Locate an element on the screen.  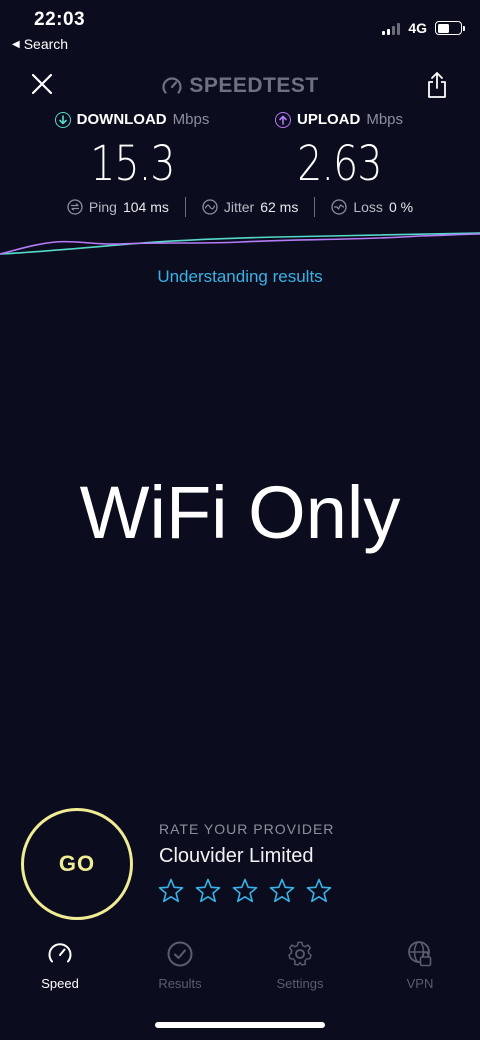
vpn-globe-lock-icon is located at coordinates (420, 954).